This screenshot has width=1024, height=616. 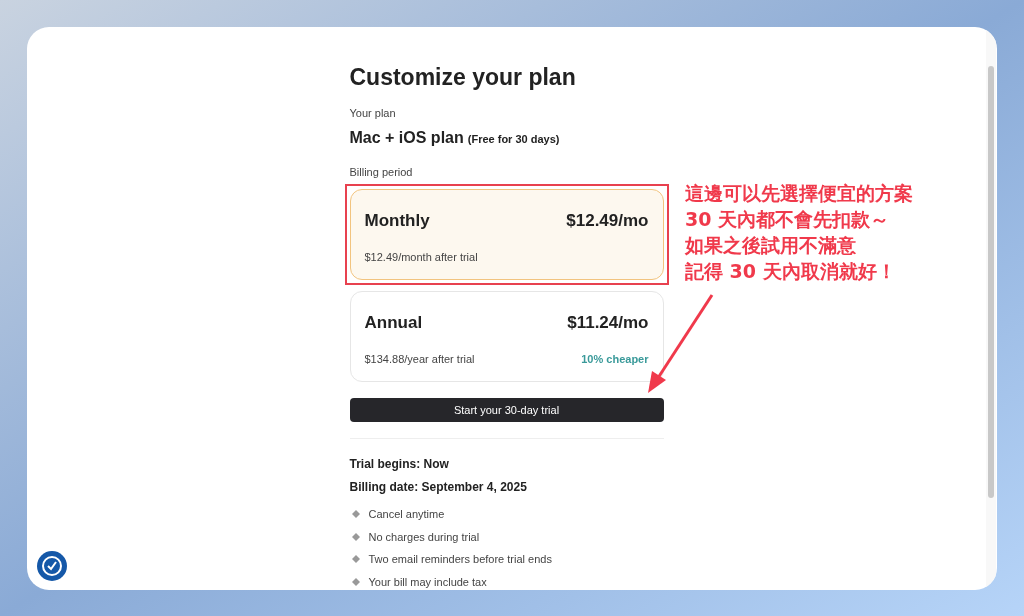 What do you see at coordinates (421, 257) in the screenshot?
I see `option-detail: $12.49/month after trial` at bounding box center [421, 257].